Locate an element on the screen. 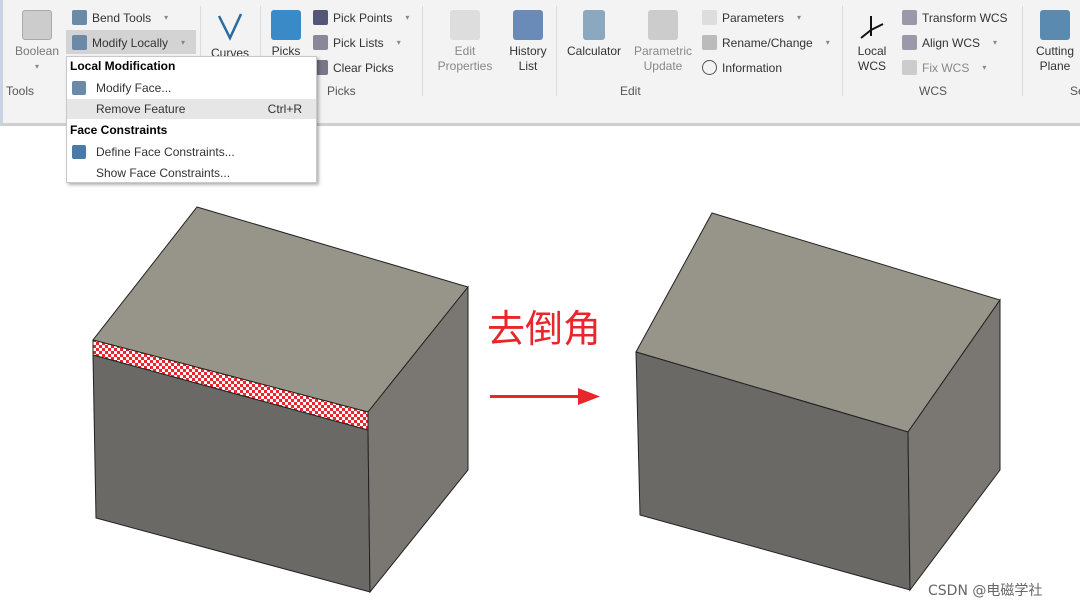 The height and width of the screenshot is (606, 1080). curves-button: Curves is located at coordinates (230, 35).